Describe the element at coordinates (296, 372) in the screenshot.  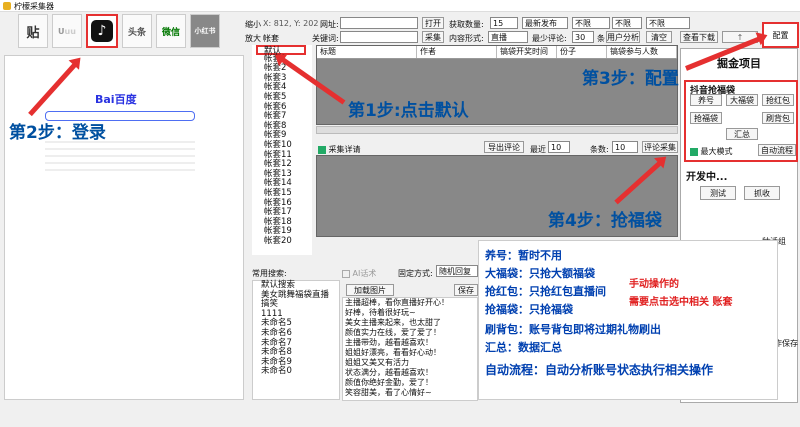
I see `search-item: 未命名0` at that location.